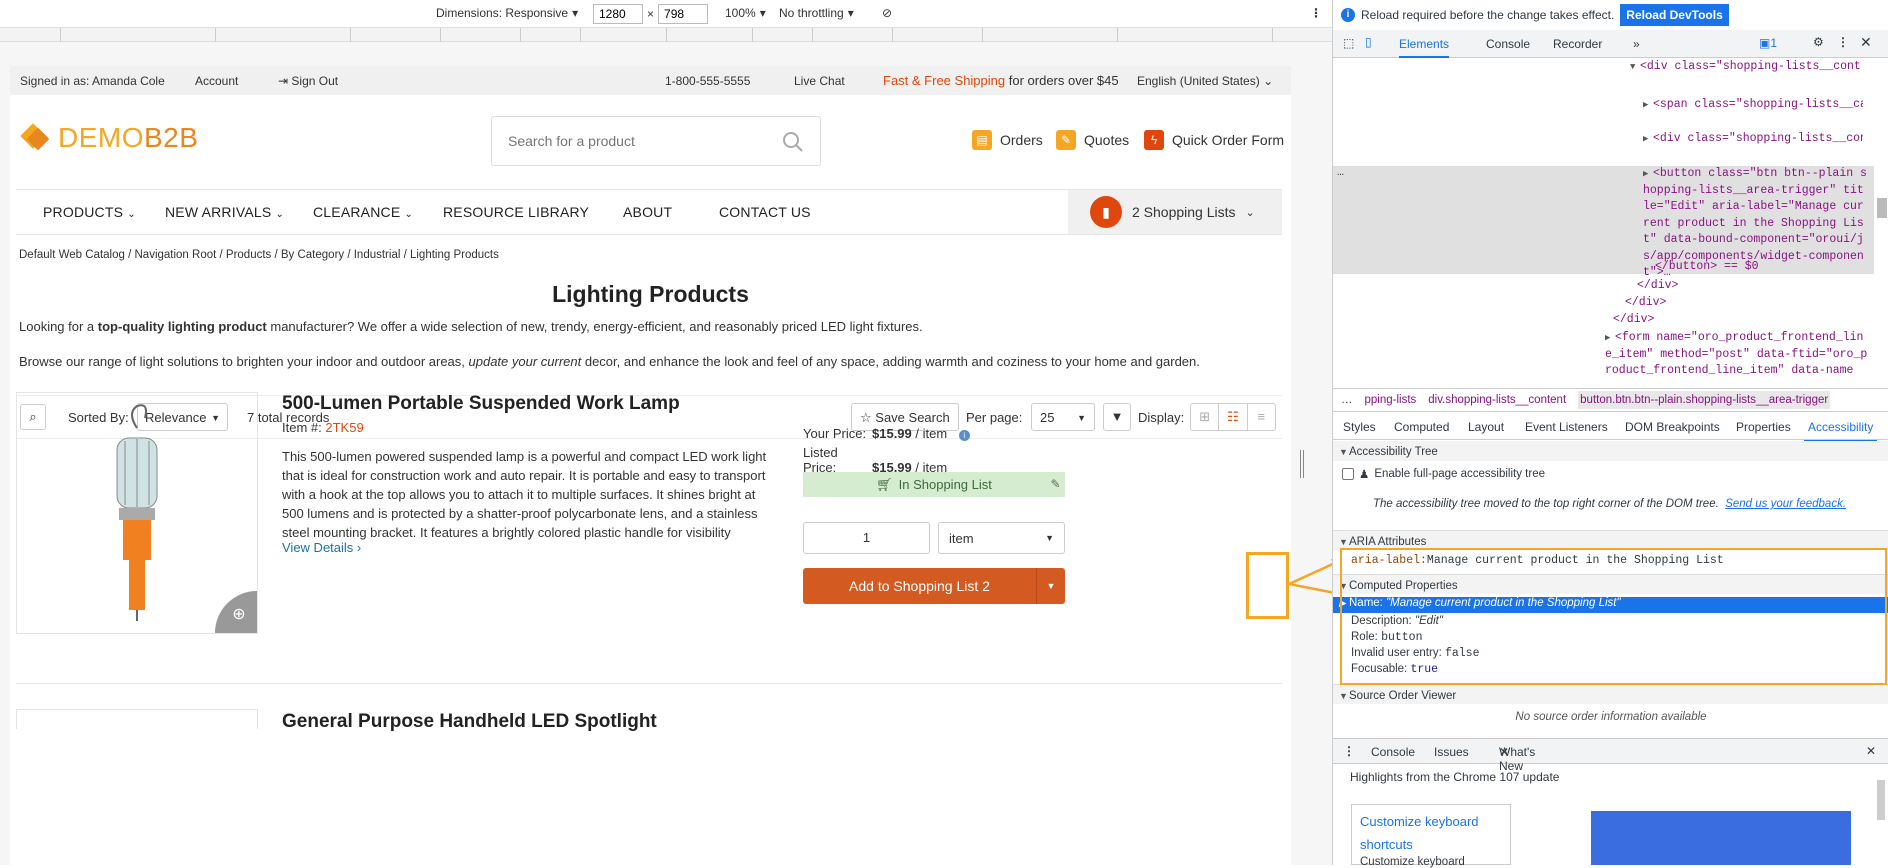 This screenshot has width=1888, height=868. Describe the element at coordinates (216, 81) in the screenshot. I see `account-link: Account` at that location.